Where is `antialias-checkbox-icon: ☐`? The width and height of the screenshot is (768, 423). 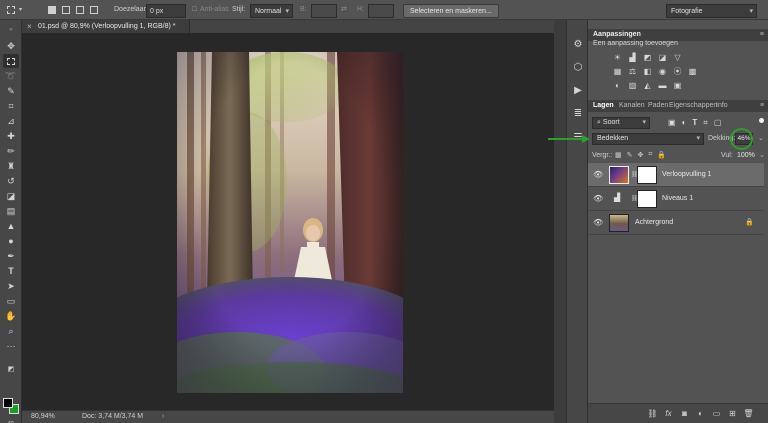 antialias-checkbox-icon: ☐ is located at coordinates (194, 10).